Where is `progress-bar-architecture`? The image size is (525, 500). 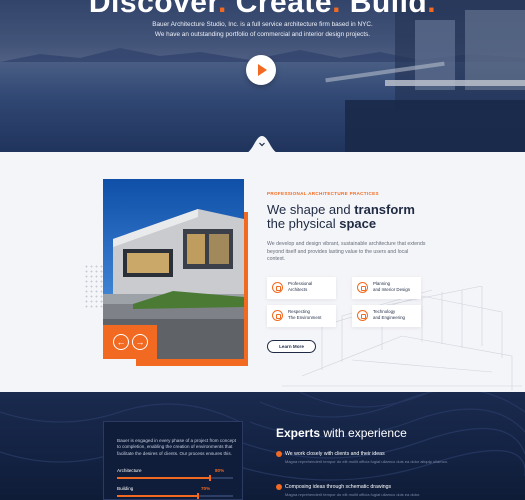
progress-bar-architecture is located at coordinates (175, 478).